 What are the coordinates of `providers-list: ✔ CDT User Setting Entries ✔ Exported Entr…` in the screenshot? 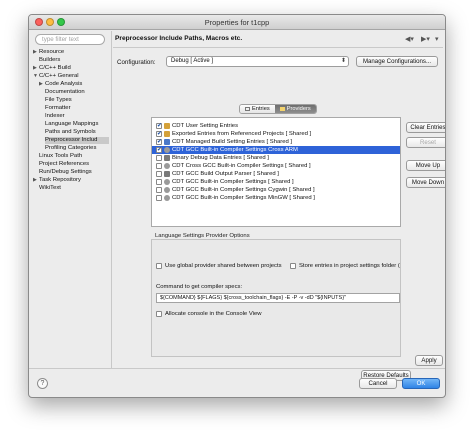 It's located at (276, 172).